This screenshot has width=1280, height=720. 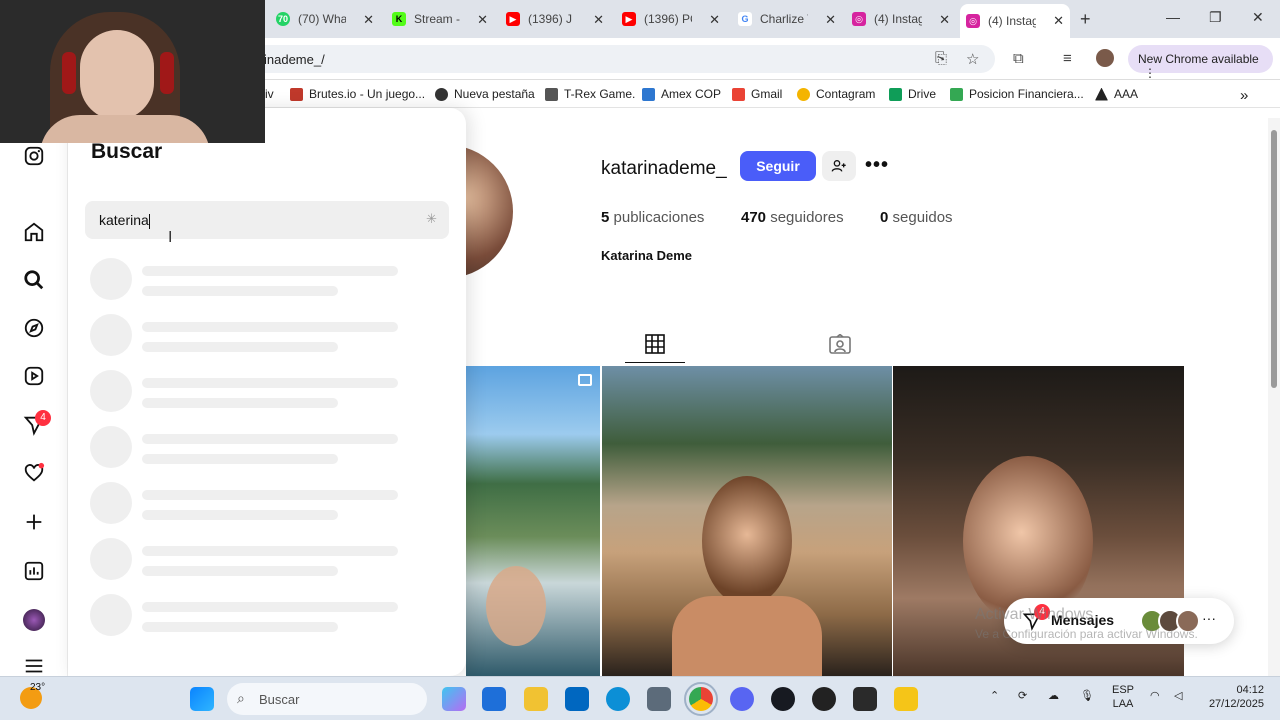 I want to click on scrollbar-thumb, so click(x=1274, y=259).